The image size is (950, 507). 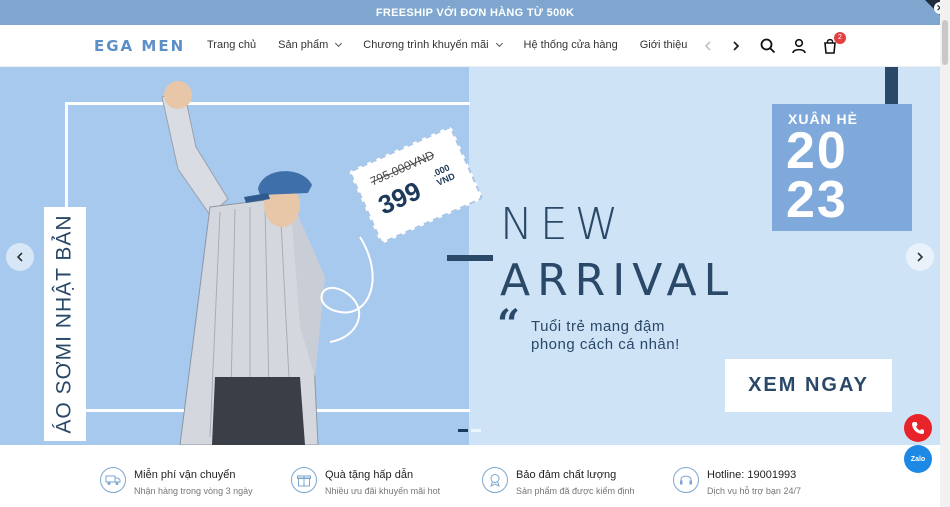 I want to click on feature-title: Miễn phí vận chuyển, so click(x=185, y=475).